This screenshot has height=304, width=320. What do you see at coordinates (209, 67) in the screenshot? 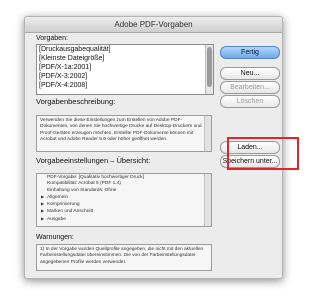
I see `scrollbar-thumb` at bounding box center [209, 67].